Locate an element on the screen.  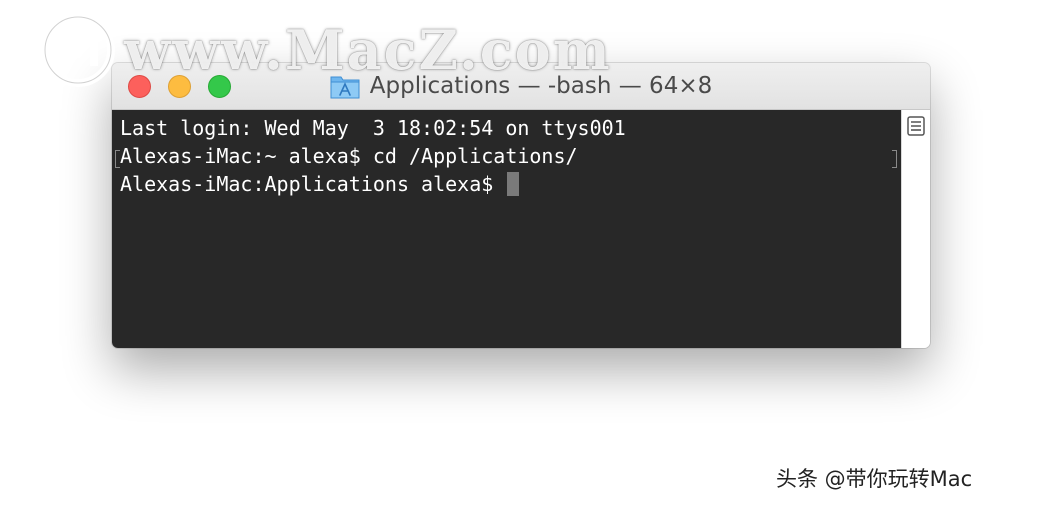
applications-folder-icon is located at coordinates (345, 87).